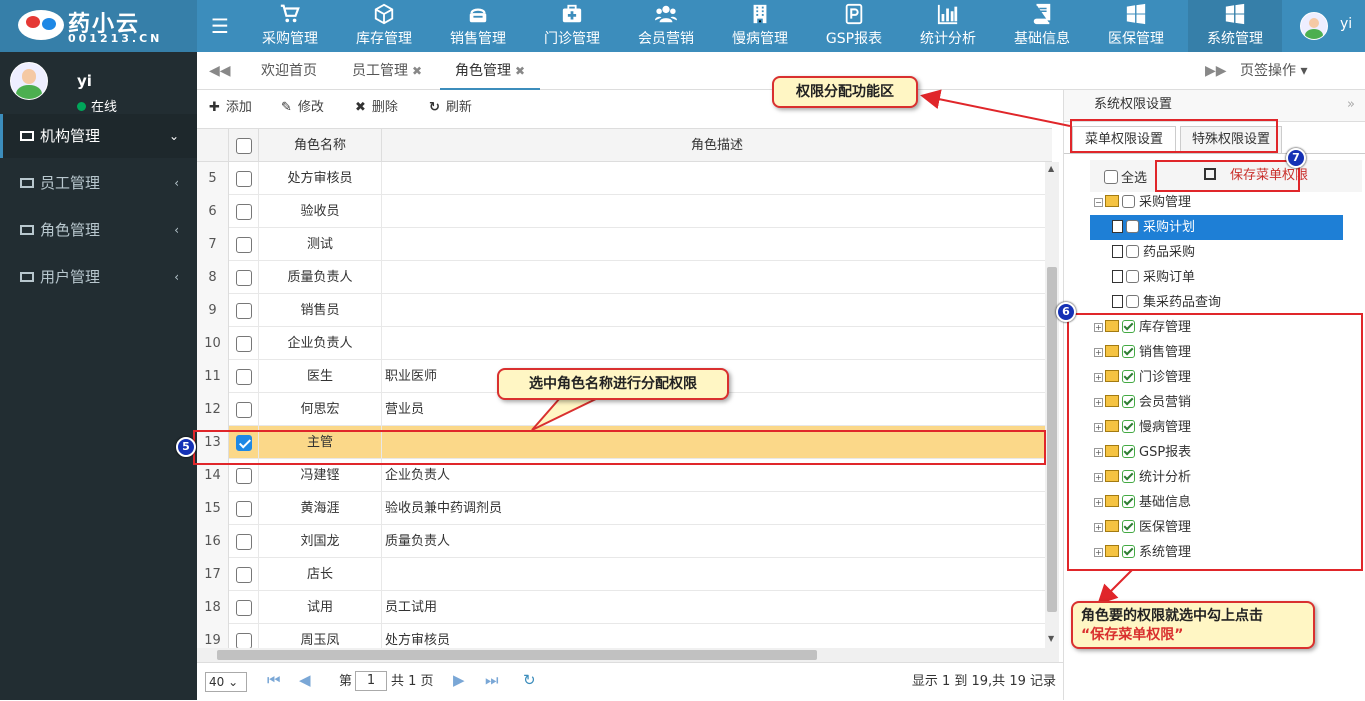 The width and height of the screenshot is (1365, 701). What do you see at coordinates (1273, 71) in the screenshot?
I see `tab-operations-dropdown: 页签操作 ▾` at bounding box center [1273, 71].